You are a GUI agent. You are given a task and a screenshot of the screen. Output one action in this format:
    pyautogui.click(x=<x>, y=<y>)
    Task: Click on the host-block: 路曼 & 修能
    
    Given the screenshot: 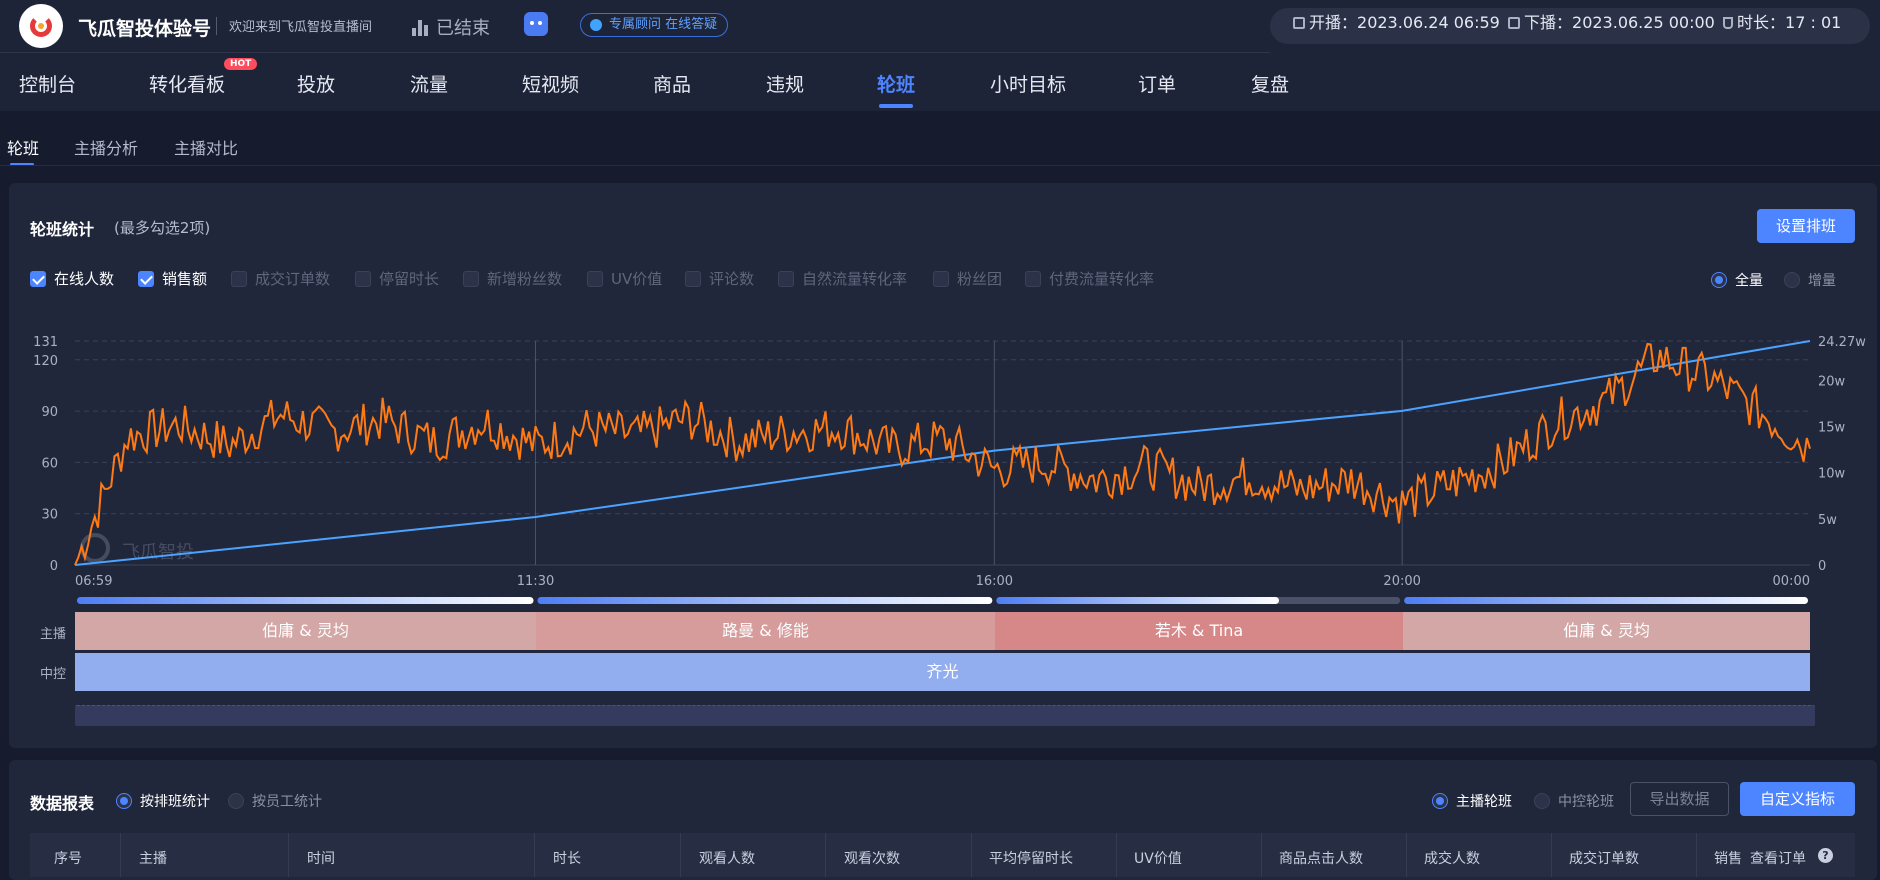 What is the action you would take?
    pyautogui.click(x=765, y=631)
    